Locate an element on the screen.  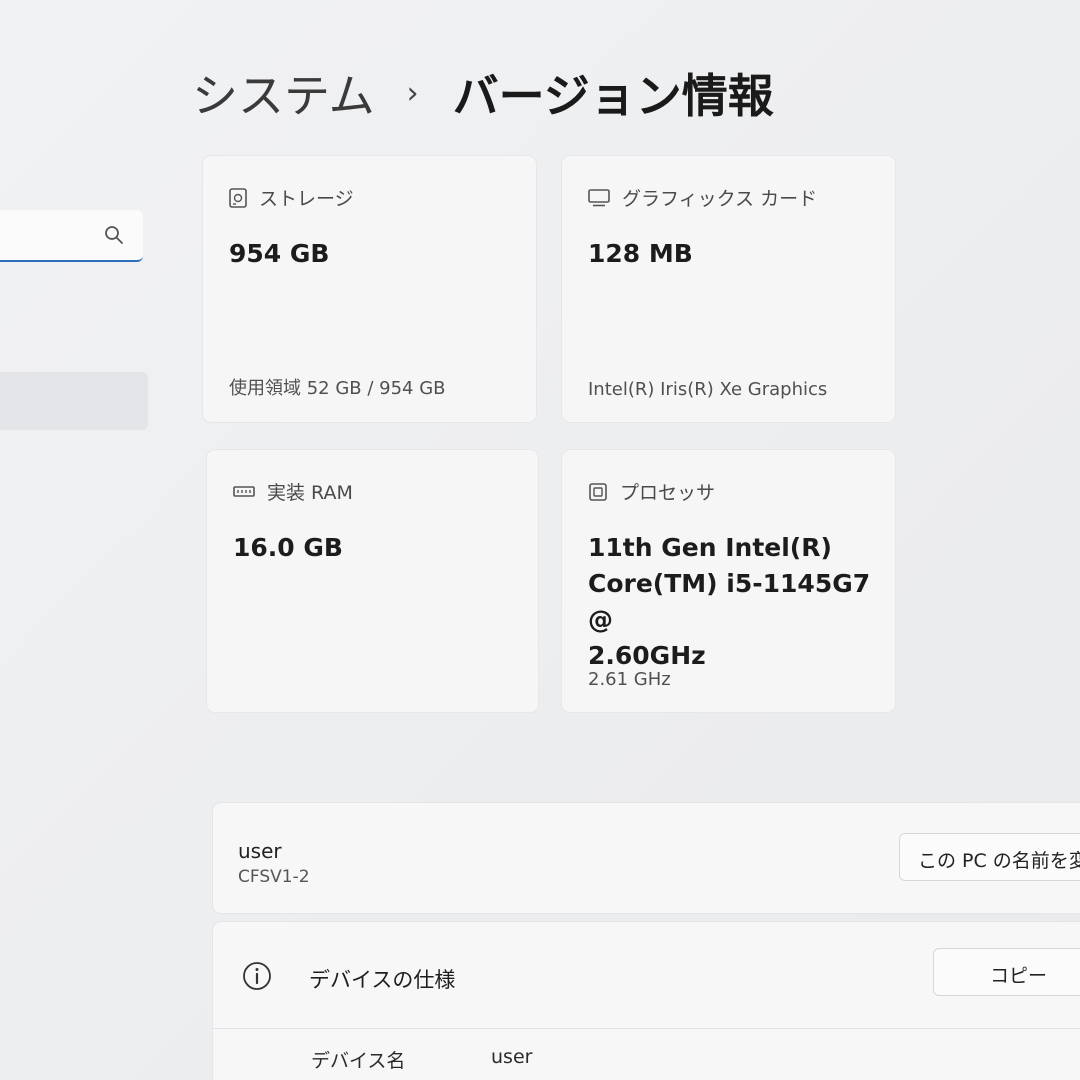
breadcrumb: システム › バージョン情報 is located at coordinates (483, 93).